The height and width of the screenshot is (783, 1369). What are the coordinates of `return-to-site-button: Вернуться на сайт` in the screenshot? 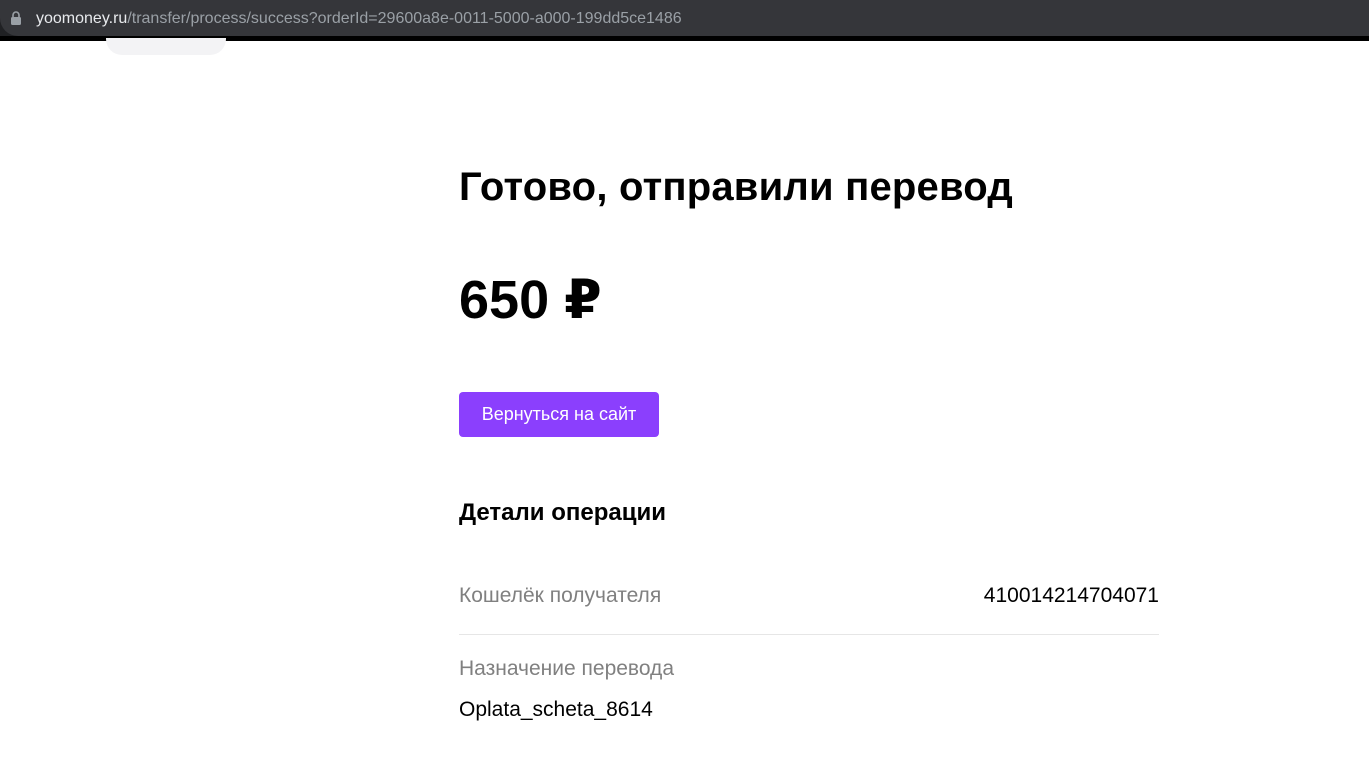 It's located at (559, 414).